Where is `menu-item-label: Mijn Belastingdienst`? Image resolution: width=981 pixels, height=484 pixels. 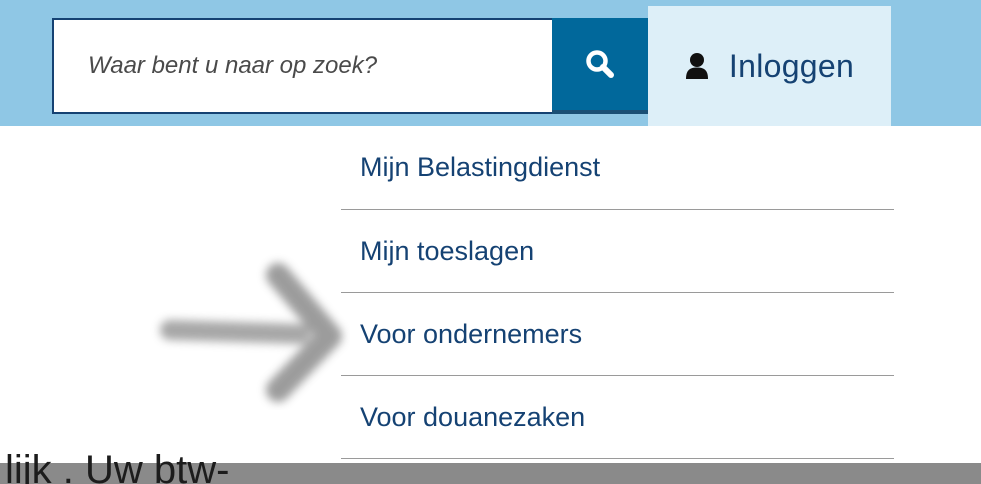
menu-item-label: Mijn Belastingdienst is located at coordinates (480, 167).